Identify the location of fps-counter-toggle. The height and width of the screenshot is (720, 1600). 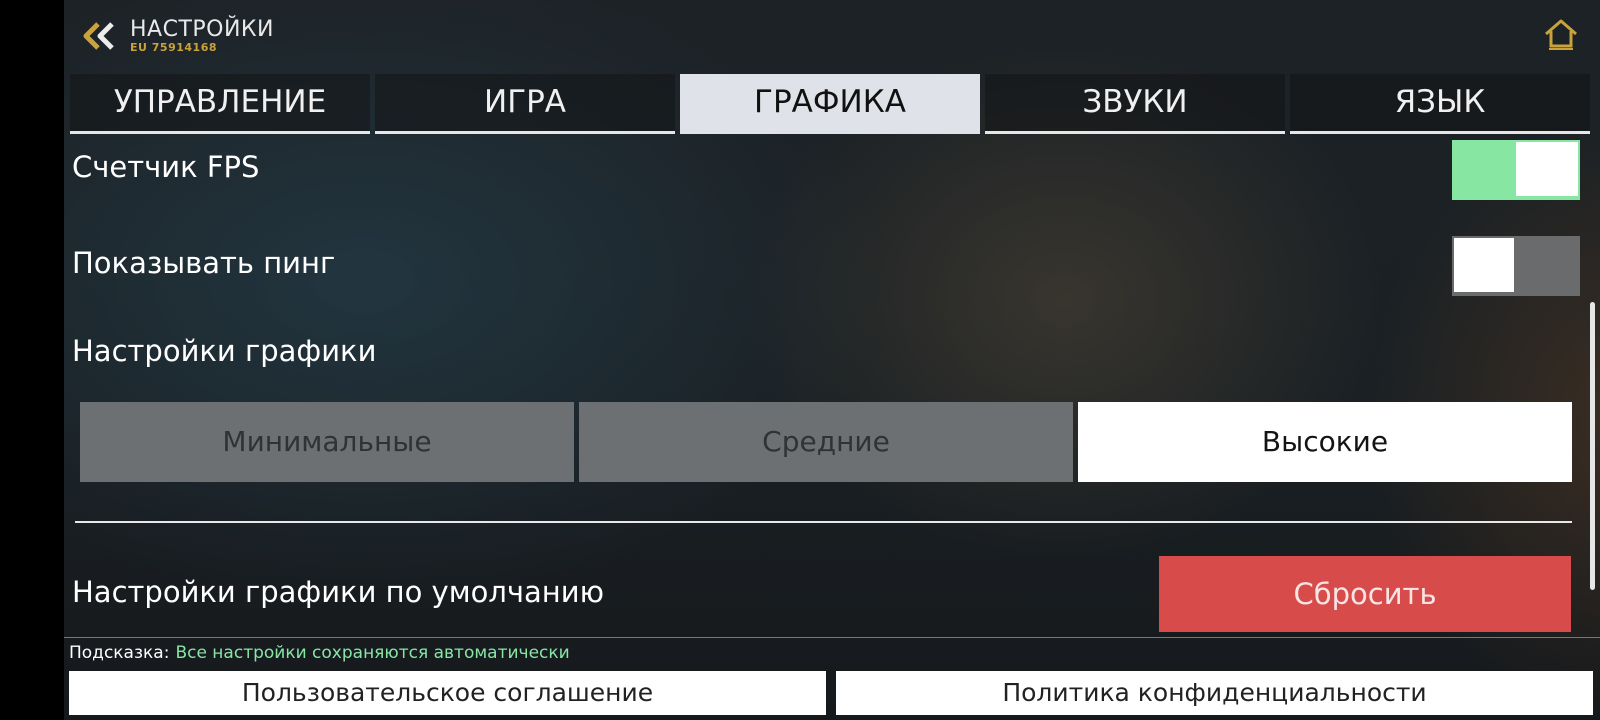
(1516, 170).